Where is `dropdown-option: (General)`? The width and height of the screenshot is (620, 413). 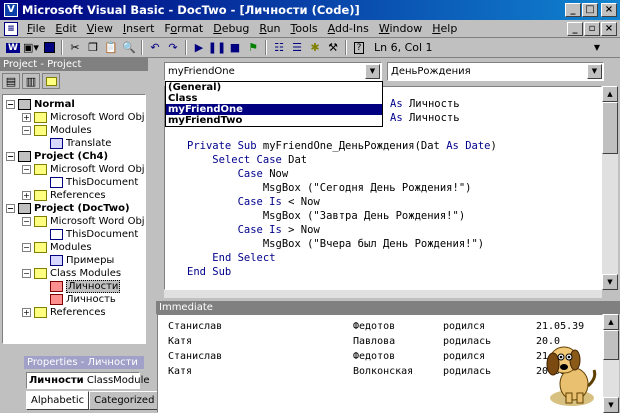 dropdown-option: (General) is located at coordinates (274, 87).